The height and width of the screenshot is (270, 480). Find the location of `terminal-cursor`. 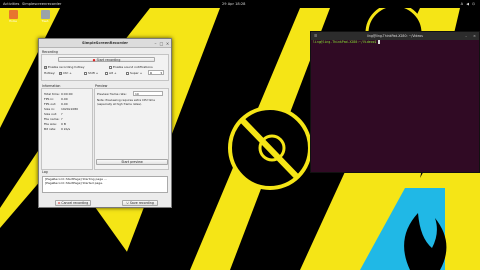

terminal-cursor is located at coordinates (379, 42).